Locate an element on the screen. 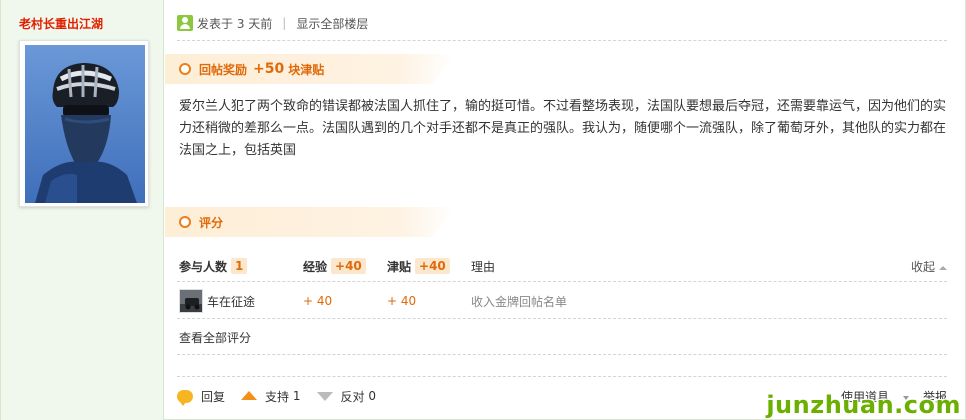 The width and height of the screenshot is (966, 420). thumb-up-arrow-icon is located at coordinates (249, 395).